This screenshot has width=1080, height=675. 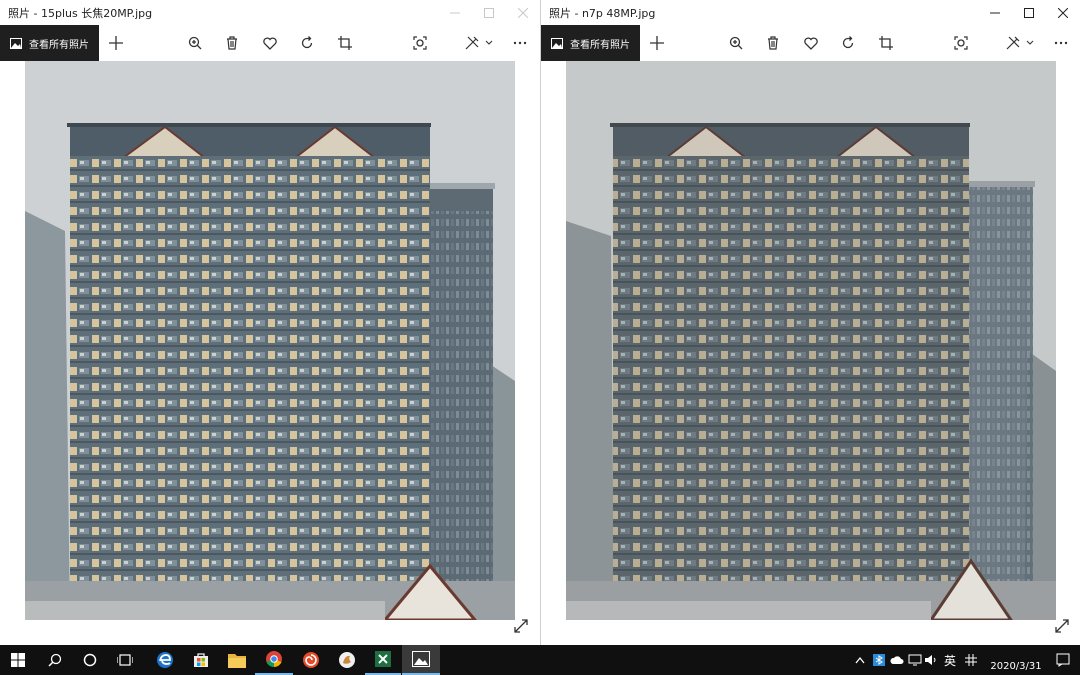 I want to click on cloud-icon, so click(x=897, y=660).